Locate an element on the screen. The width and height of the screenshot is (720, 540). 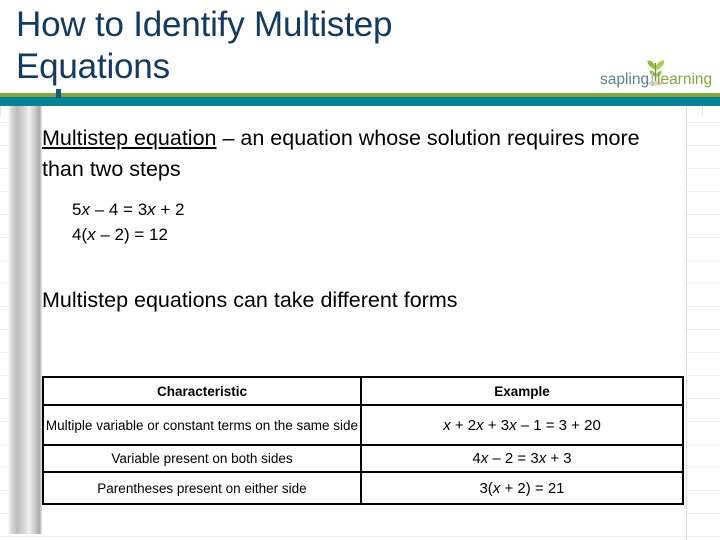
ruled-paper-margin-line is located at coordinates (686, 319).